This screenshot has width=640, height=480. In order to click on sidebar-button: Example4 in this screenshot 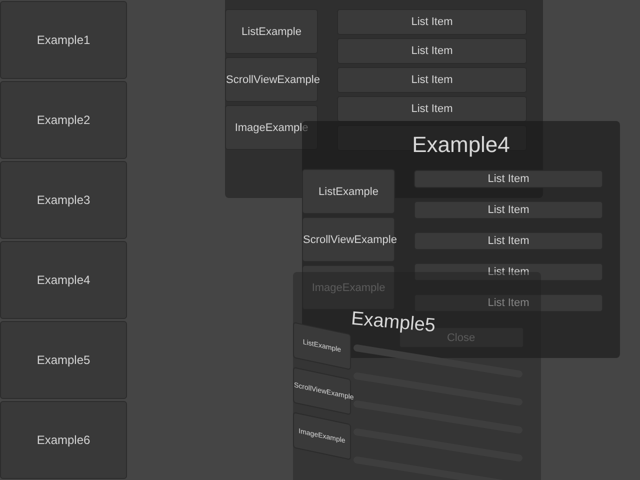, I will do `click(63, 280)`.